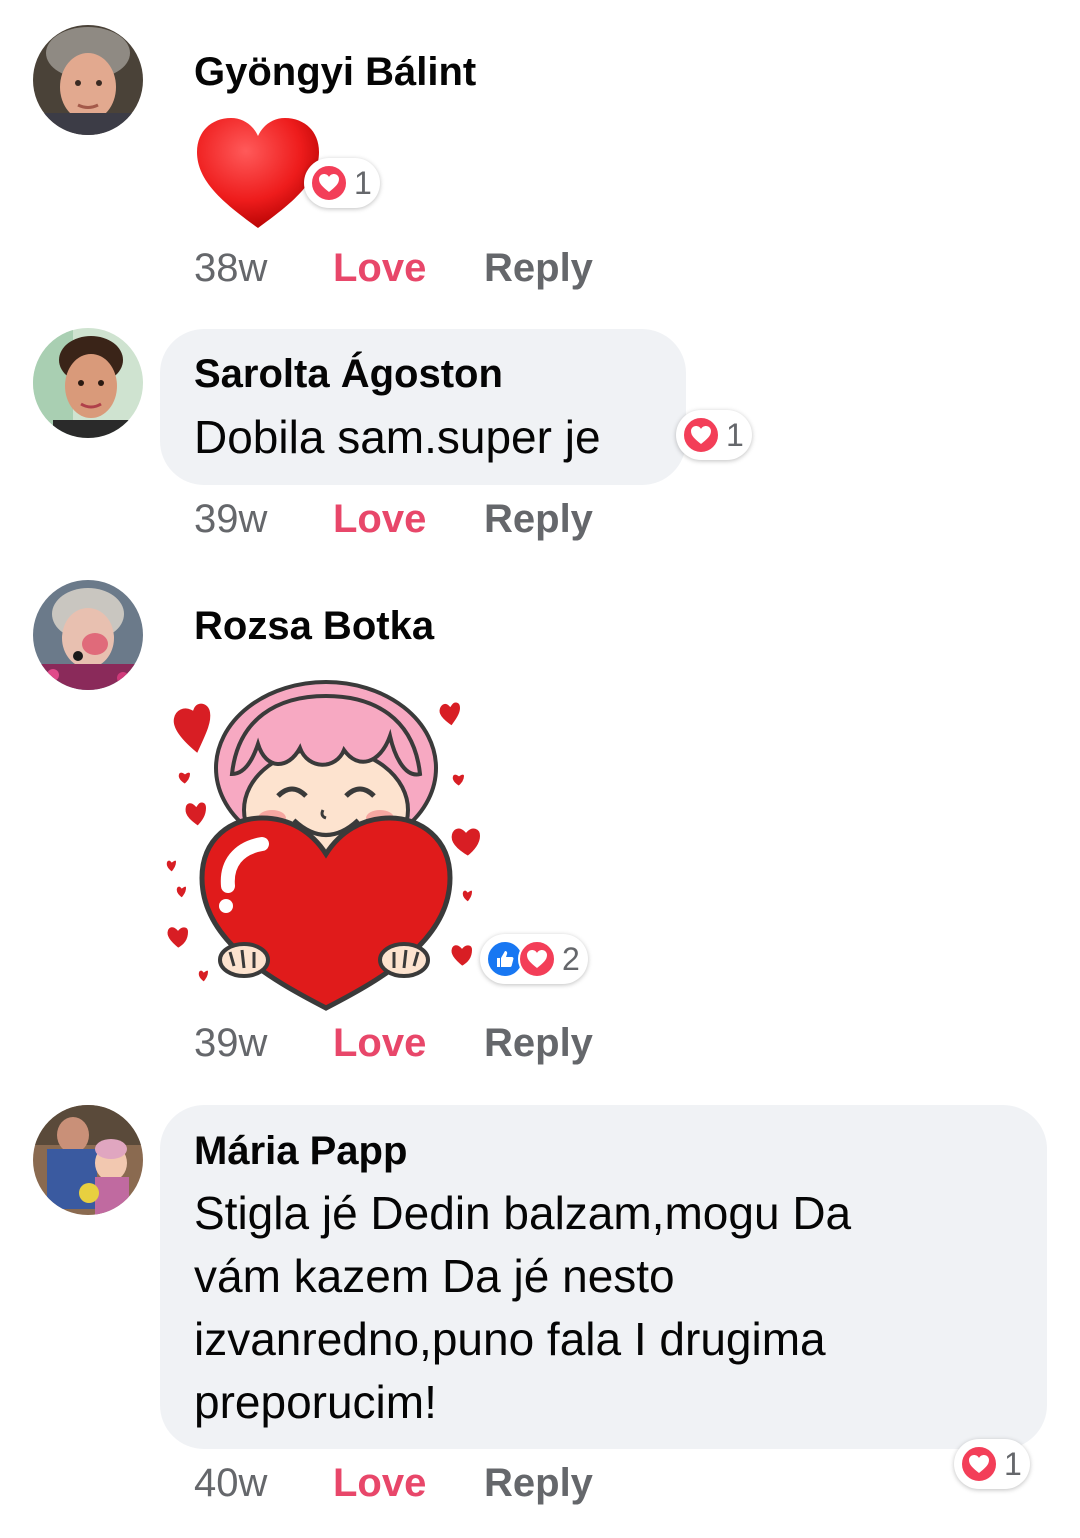  Describe the element at coordinates (326, 845) in the screenshot. I see `girl-holding-heart-sticker` at that location.